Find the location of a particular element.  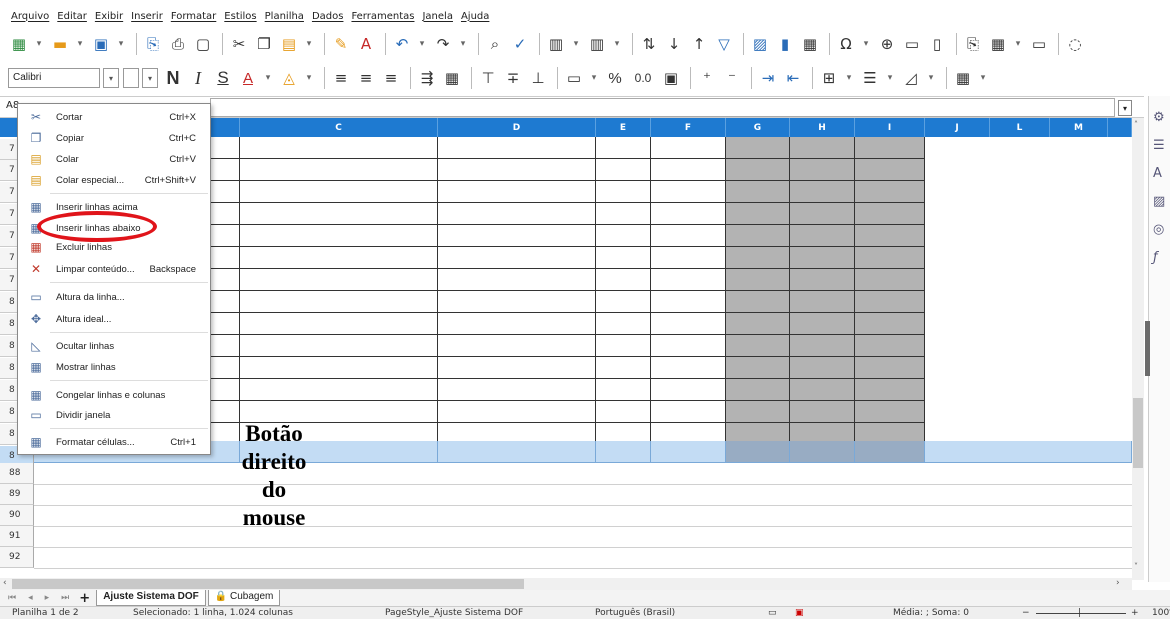

date-format-icon: ▣ is located at coordinates (671, 78).